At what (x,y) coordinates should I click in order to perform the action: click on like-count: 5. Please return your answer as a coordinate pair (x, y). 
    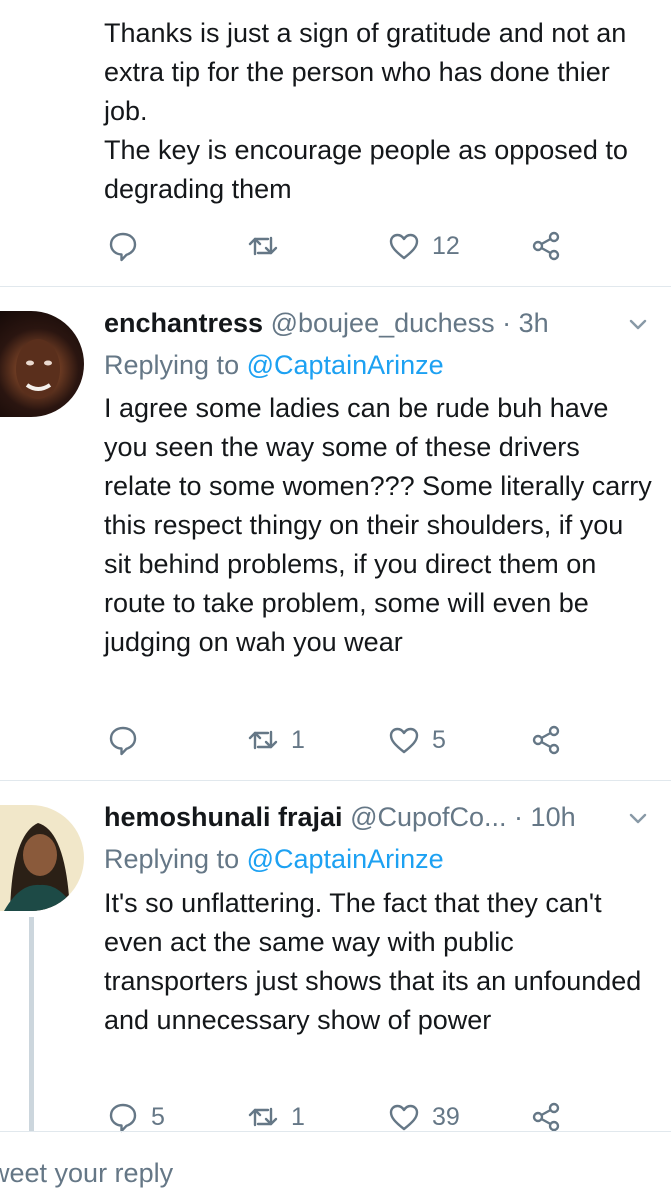
    Looking at the image, I should click on (439, 739).